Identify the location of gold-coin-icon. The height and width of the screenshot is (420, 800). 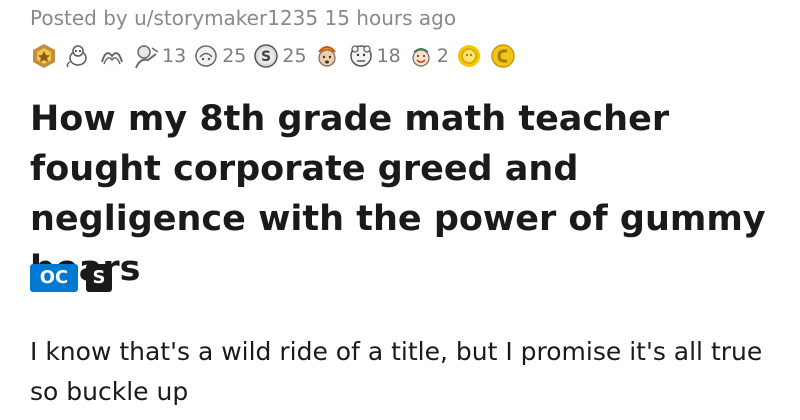
(503, 56).